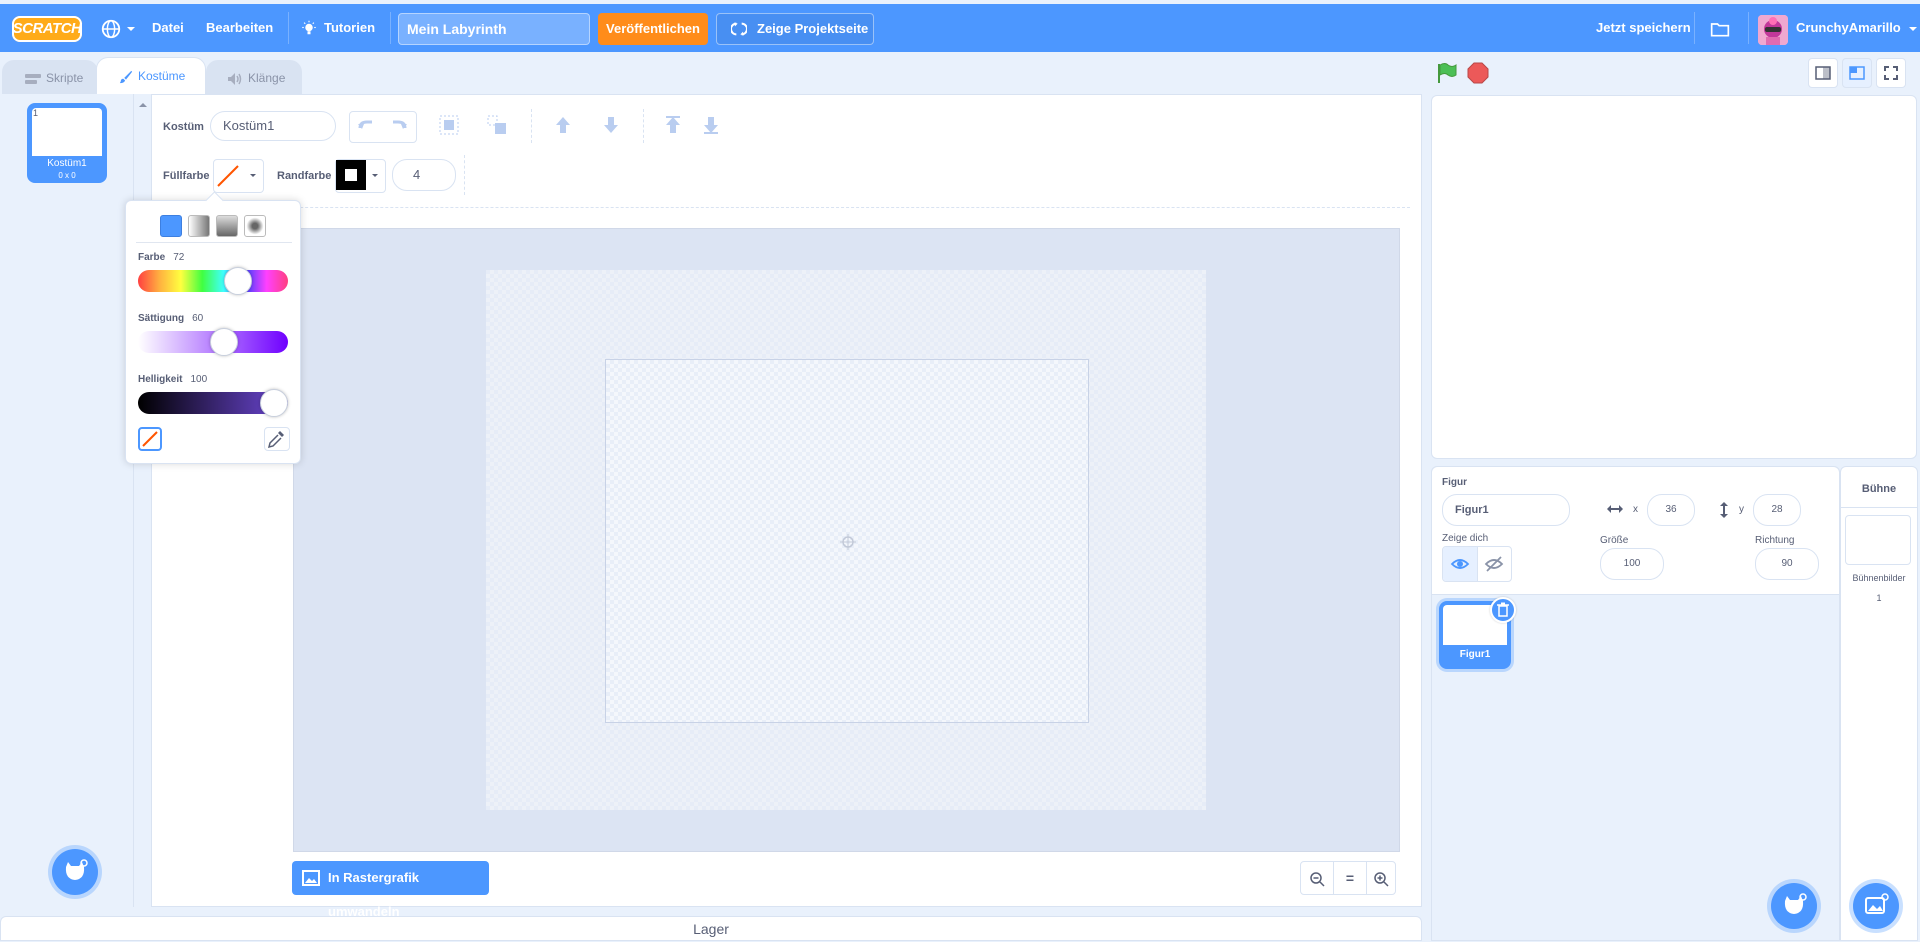 The height and width of the screenshot is (942, 1920). I want to click on outline-color-picker, so click(360, 176).